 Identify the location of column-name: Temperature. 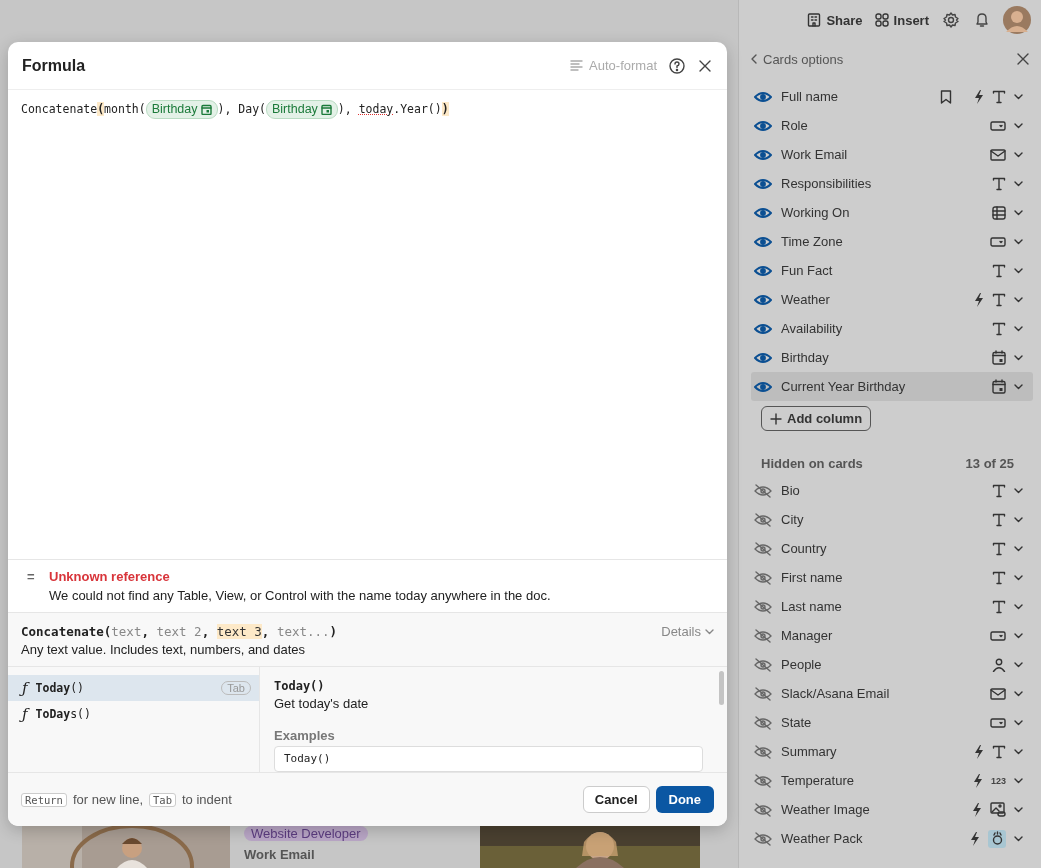
(818, 780).